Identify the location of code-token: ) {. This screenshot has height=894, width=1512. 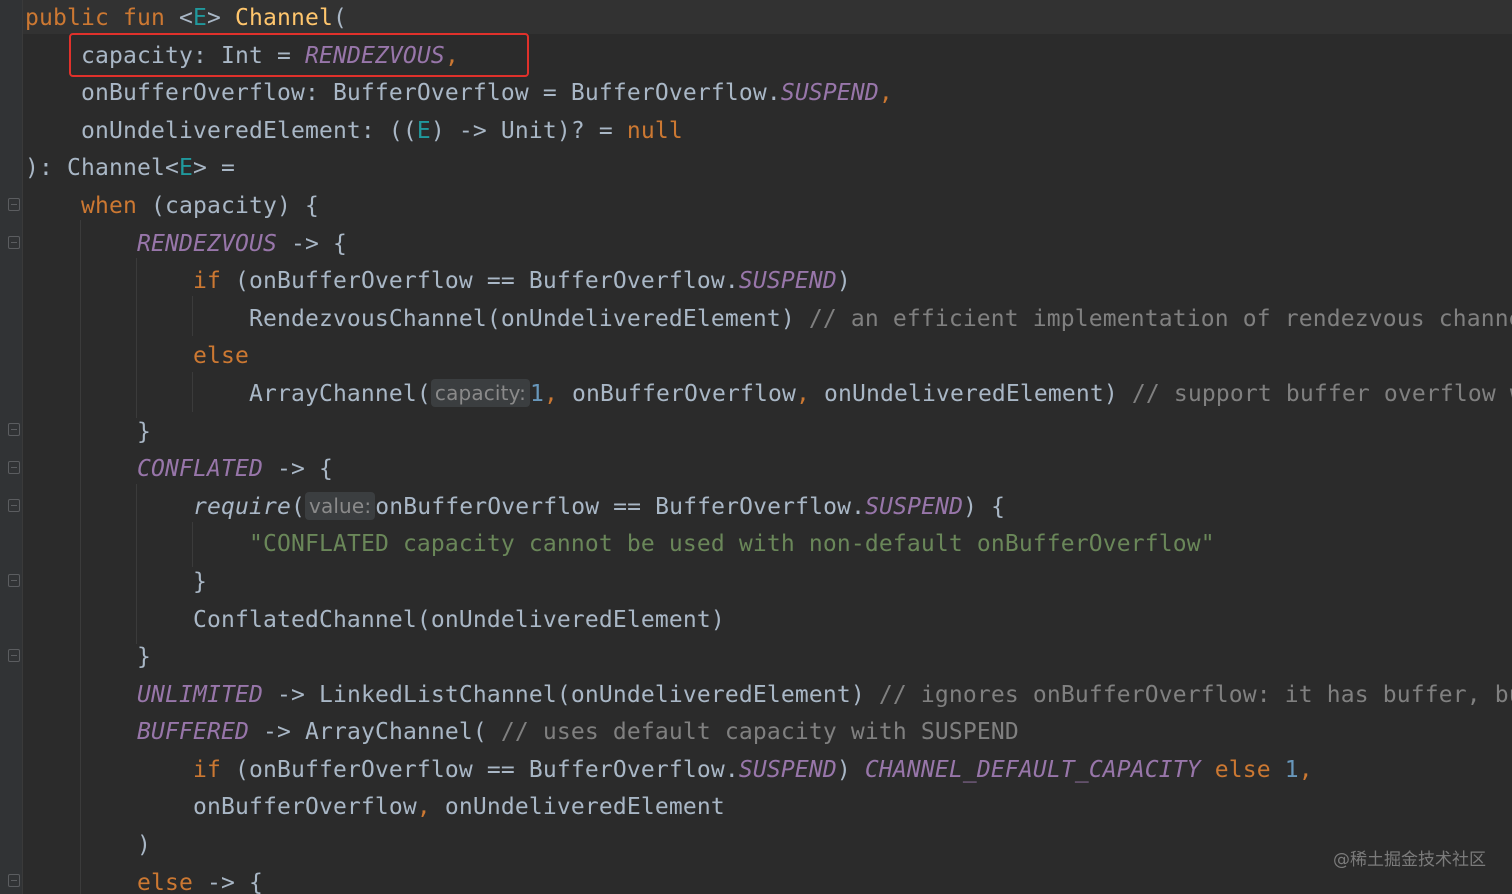
(984, 506).